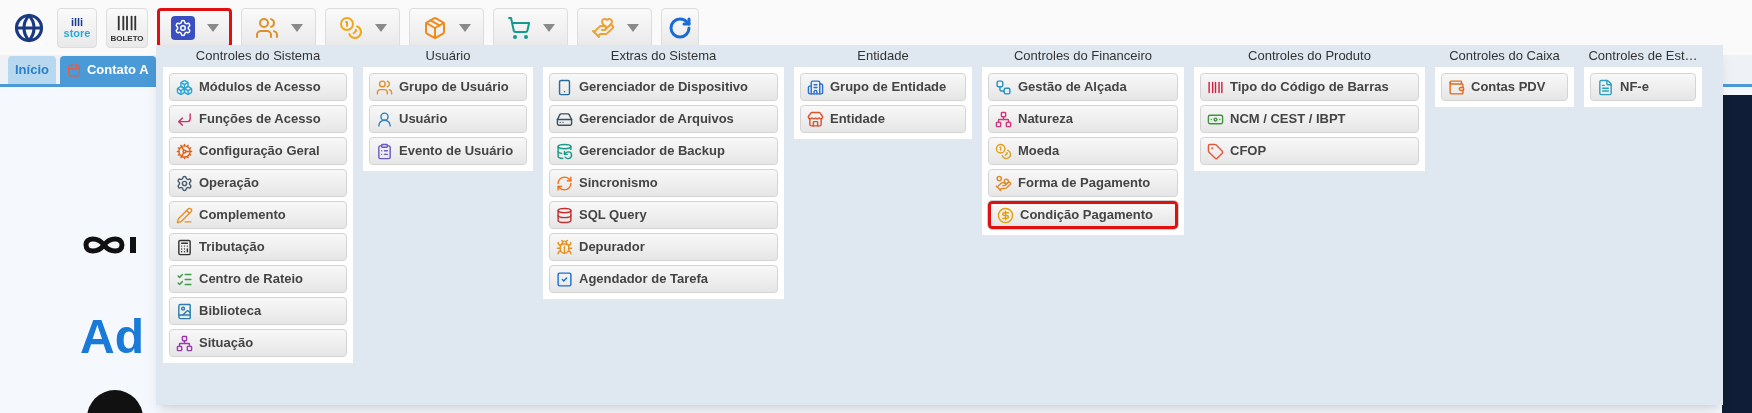 Image resolution: width=1752 pixels, height=413 pixels. I want to click on menu-item: Entidade, so click(883, 119).